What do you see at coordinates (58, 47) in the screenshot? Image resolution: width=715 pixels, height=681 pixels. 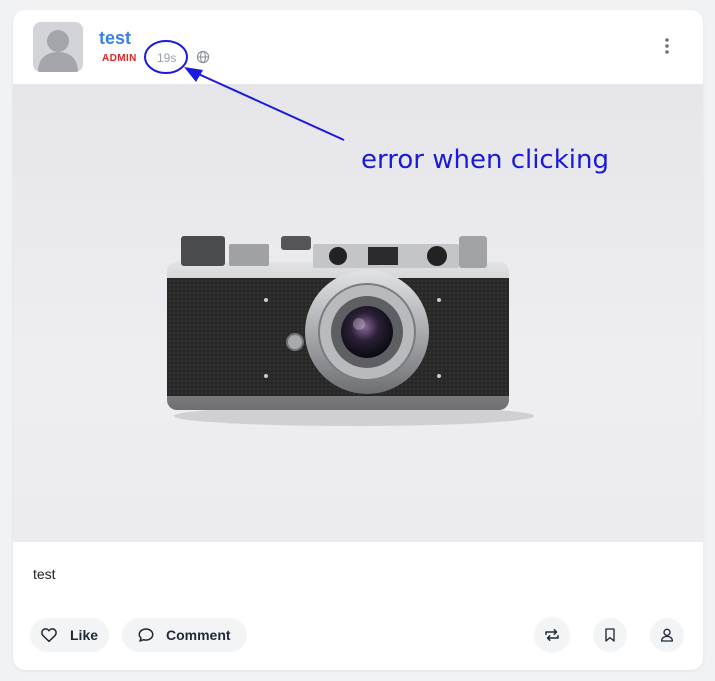 I see `avatar` at bounding box center [58, 47].